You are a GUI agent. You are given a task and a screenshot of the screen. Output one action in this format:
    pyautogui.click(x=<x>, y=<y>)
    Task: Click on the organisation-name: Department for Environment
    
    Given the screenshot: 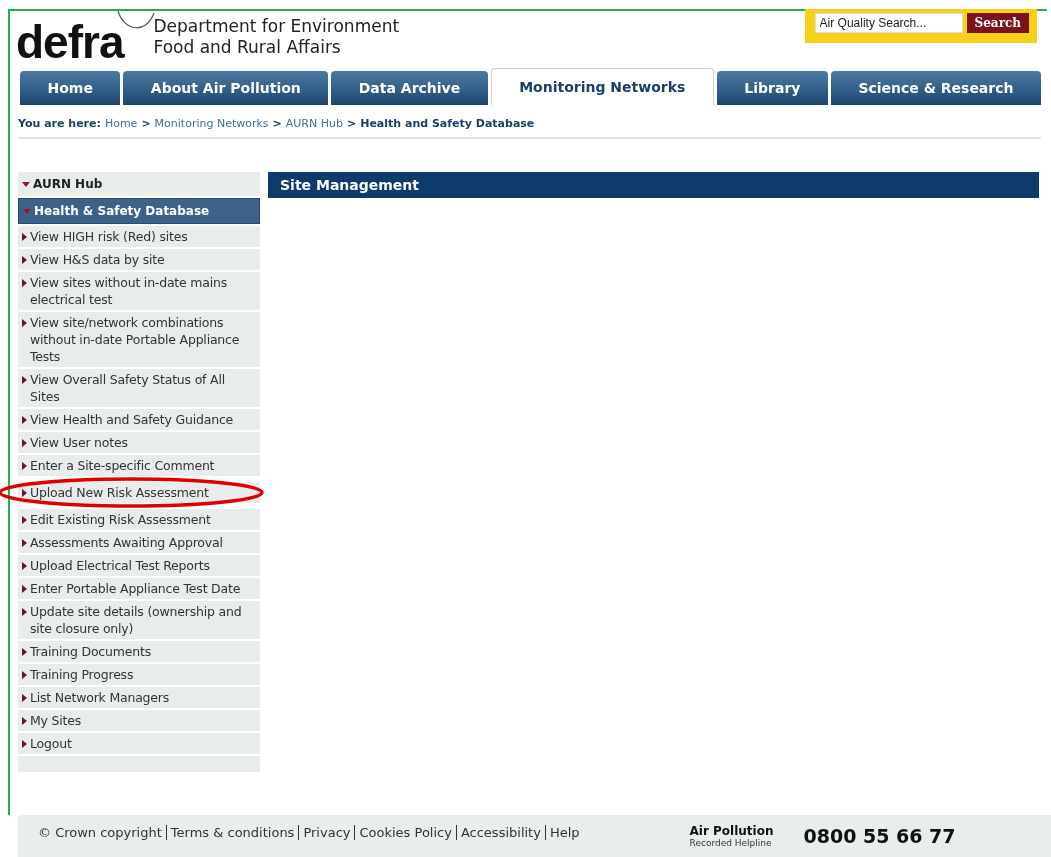 What is the action you would take?
    pyautogui.click(x=276, y=26)
    